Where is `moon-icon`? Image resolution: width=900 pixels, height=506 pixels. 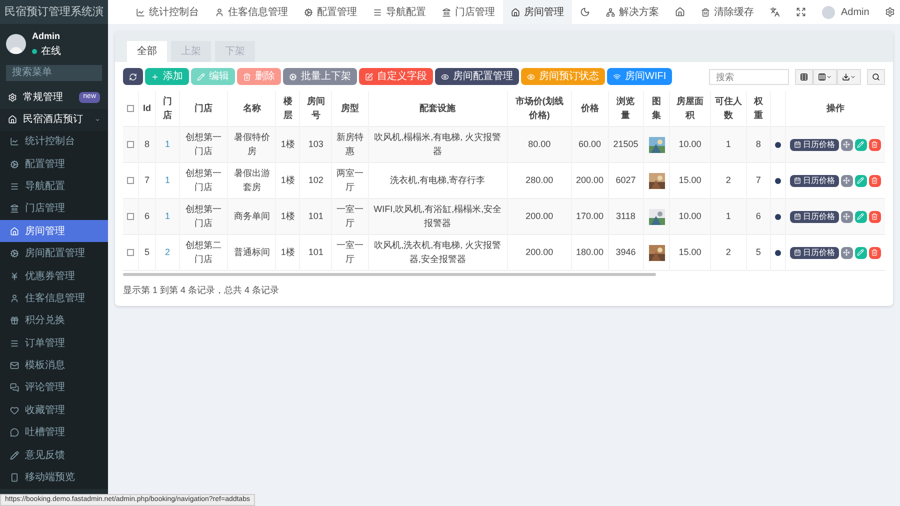 moon-icon is located at coordinates (585, 12).